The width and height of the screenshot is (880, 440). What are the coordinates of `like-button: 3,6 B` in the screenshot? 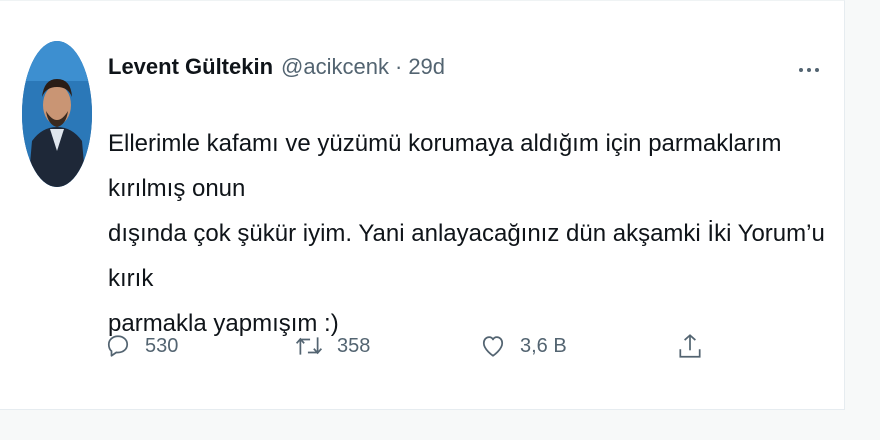 It's located at (523, 346).